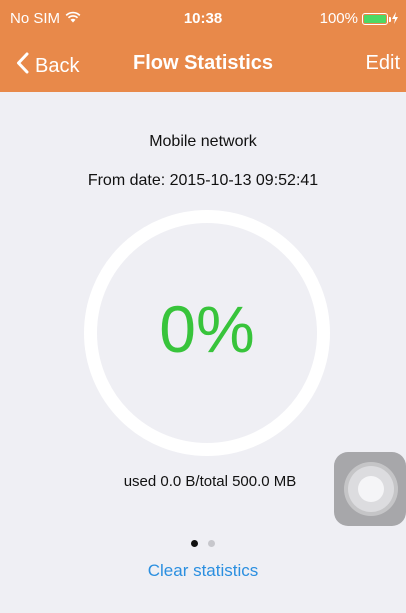  I want to click on battery-group: 100%, so click(359, 18).